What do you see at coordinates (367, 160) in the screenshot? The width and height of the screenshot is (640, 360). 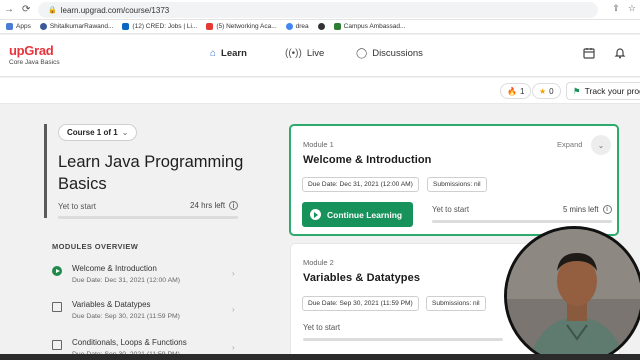 I see `module-title: Welcome & Introduction` at bounding box center [367, 160].